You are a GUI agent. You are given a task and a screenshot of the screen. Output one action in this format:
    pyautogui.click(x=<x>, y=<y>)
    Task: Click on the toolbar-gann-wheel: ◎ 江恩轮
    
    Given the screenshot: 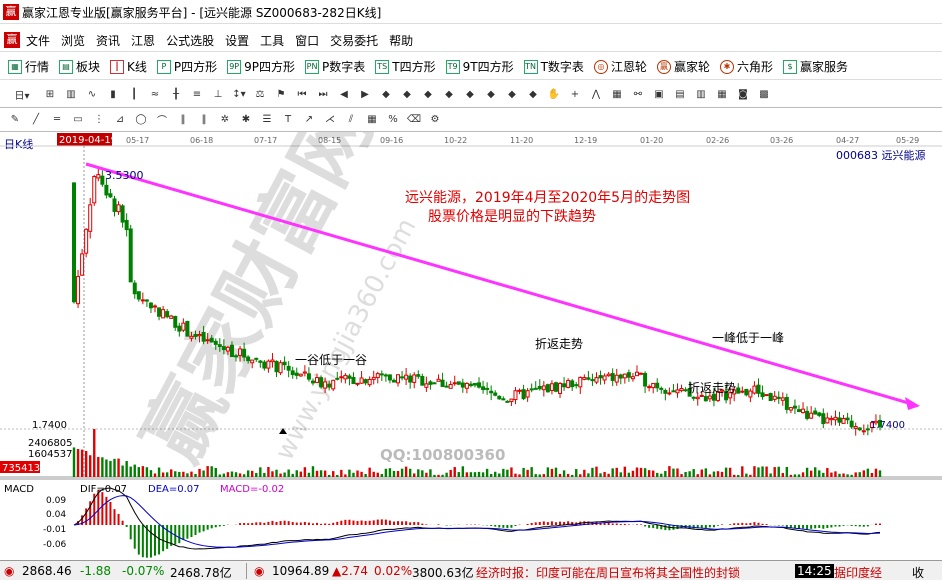 What is the action you would take?
    pyautogui.click(x=620, y=66)
    